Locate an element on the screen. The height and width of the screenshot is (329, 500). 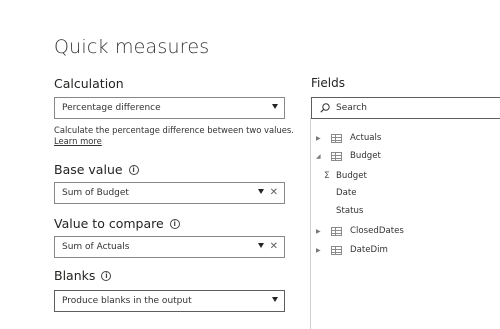
value-to-compare-label-text: Value to compare is located at coordinates (109, 223).